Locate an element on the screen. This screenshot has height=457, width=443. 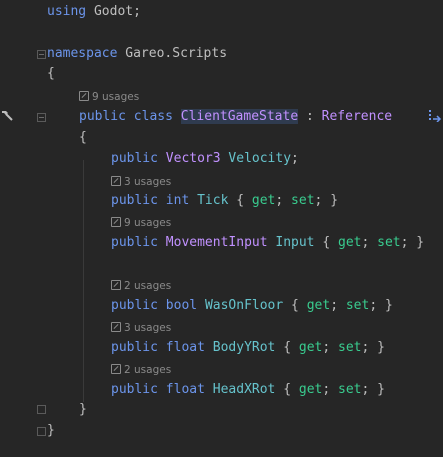
code-line-velocity: public Vector3 Velocity; is located at coordinates (205, 159).